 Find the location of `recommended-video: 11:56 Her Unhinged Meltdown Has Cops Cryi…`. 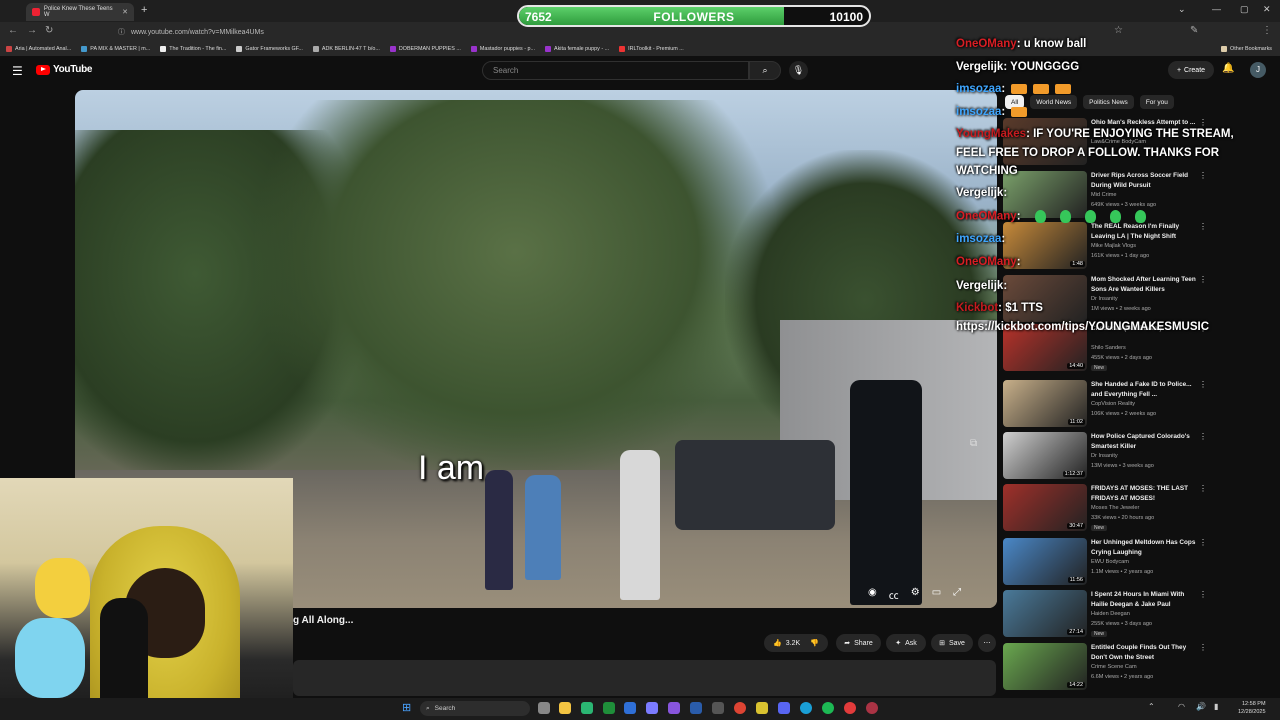

recommended-video: 11:56 Her Unhinged Meltdown Has Cops Cryi… is located at coordinates (1108, 562).